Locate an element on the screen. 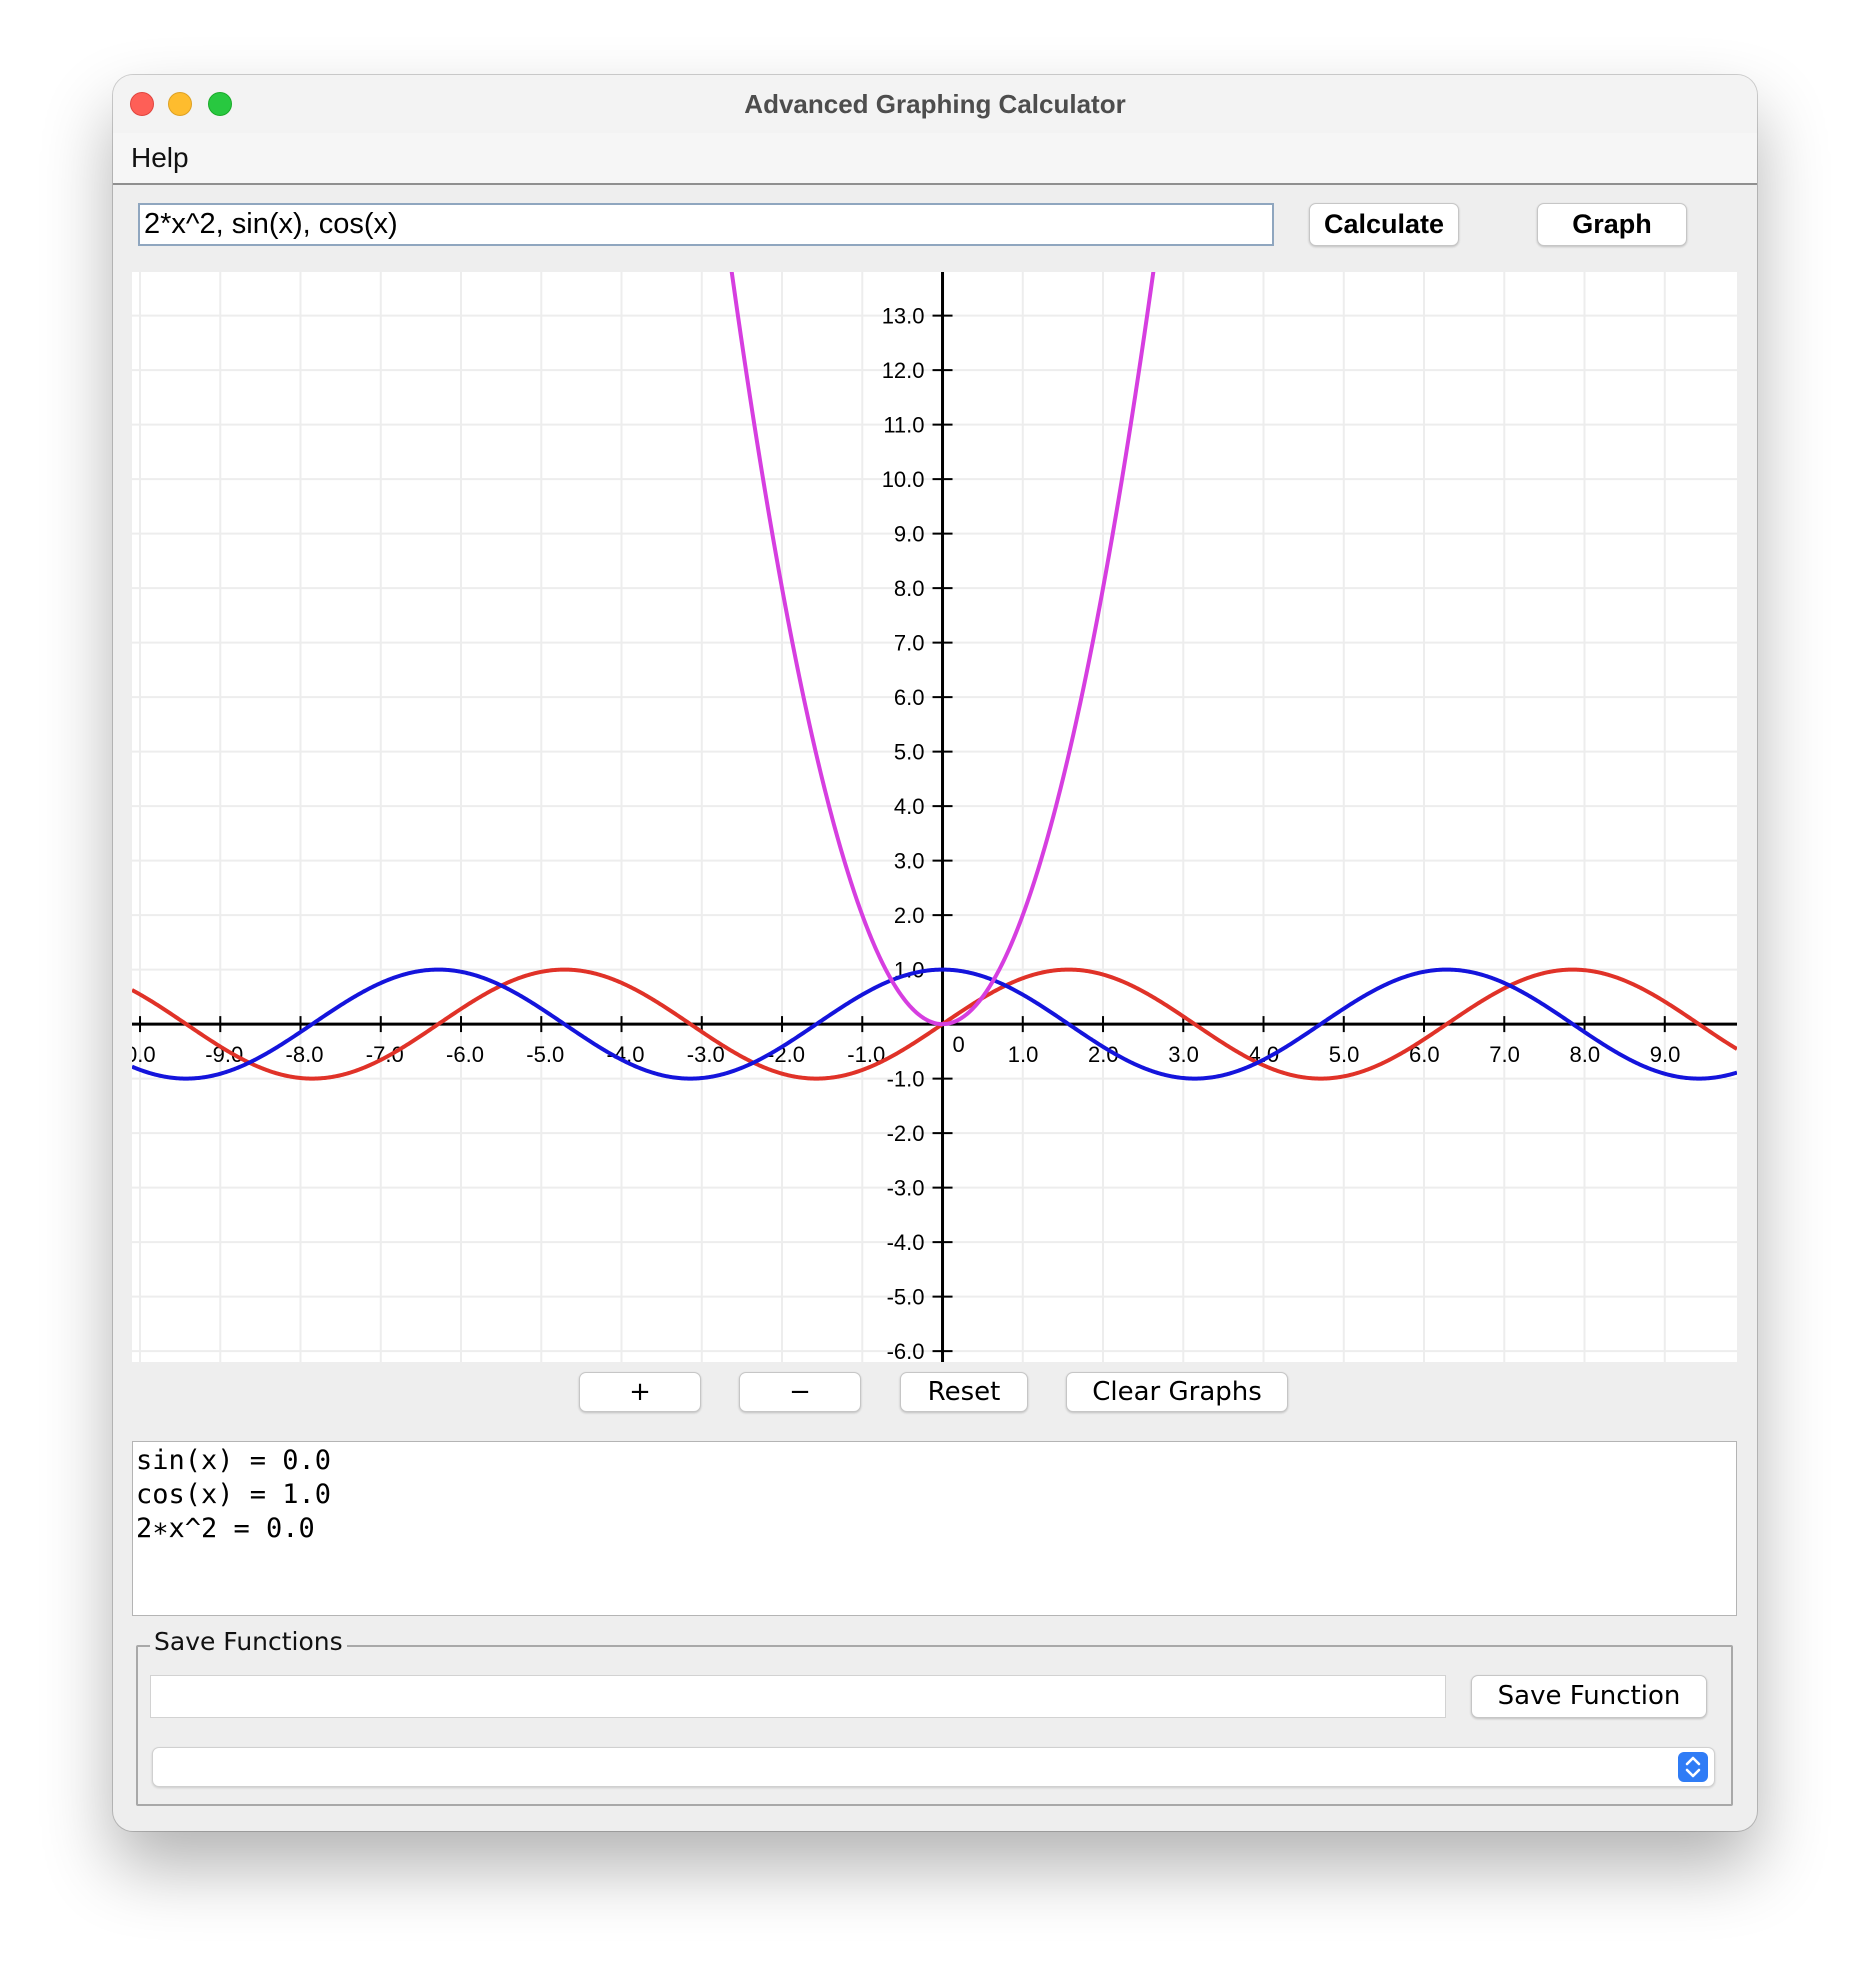 The height and width of the screenshot is (1974, 1864). reset-button: Reset is located at coordinates (964, 1392).